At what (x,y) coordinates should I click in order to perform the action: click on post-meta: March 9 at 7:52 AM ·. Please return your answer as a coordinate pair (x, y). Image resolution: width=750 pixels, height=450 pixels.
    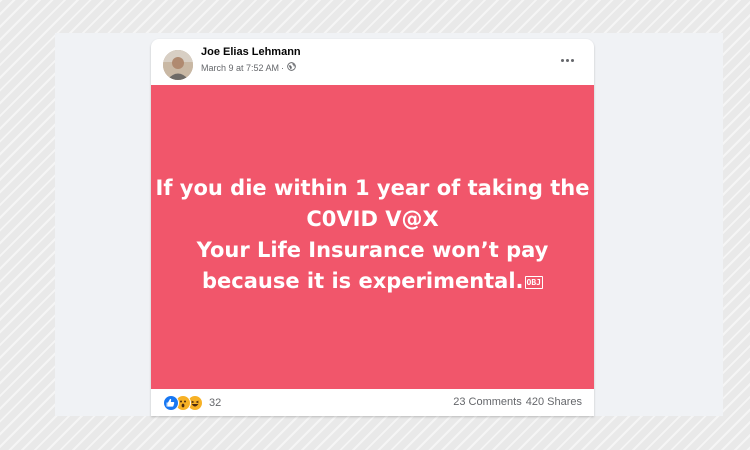
    Looking at the image, I should click on (248, 67).